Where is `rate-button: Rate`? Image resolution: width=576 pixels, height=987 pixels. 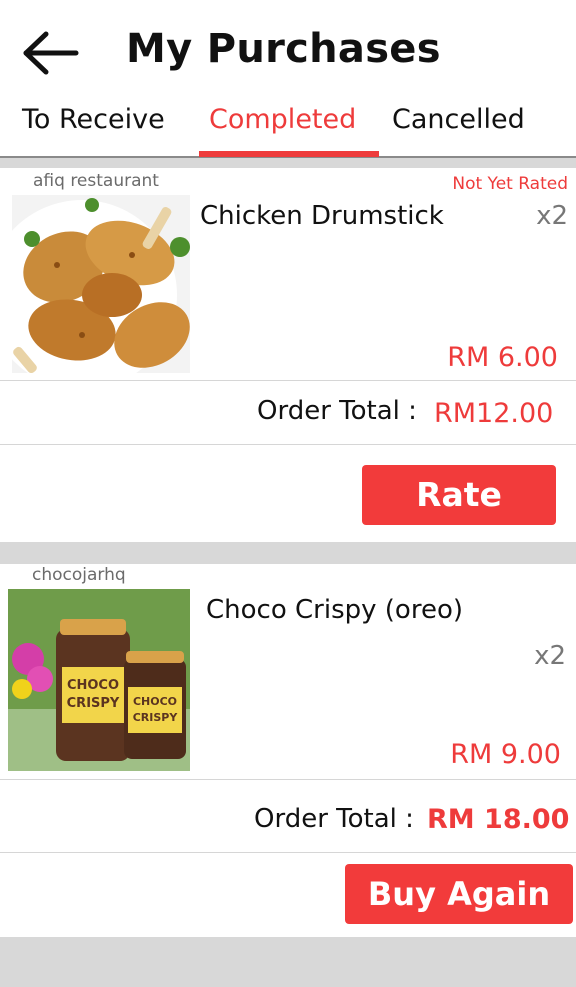
rate-button: Rate is located at coordinates (459, 495).